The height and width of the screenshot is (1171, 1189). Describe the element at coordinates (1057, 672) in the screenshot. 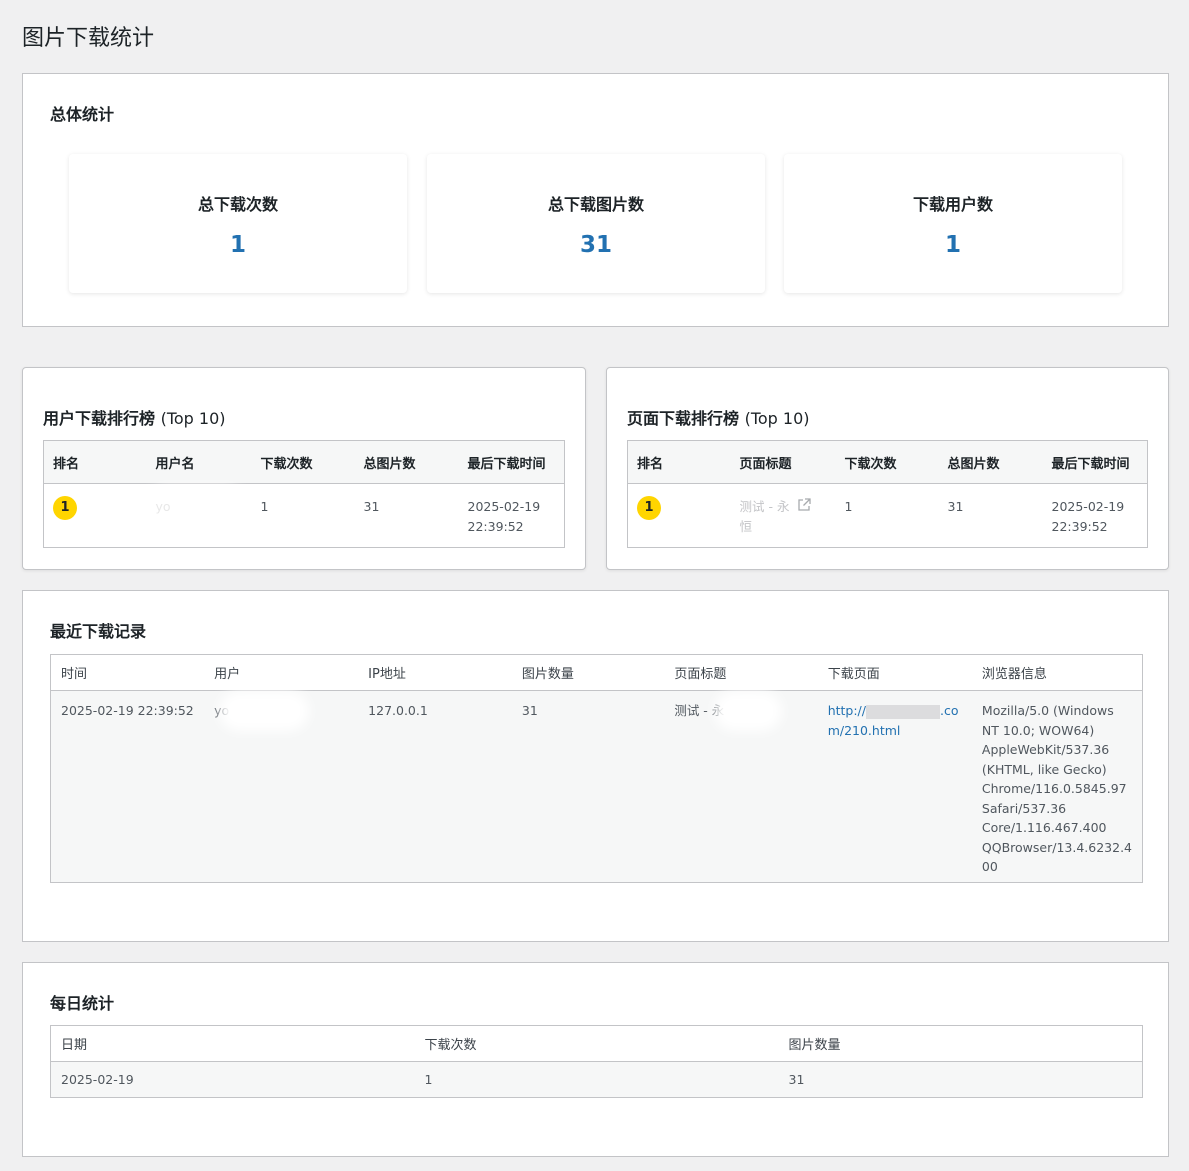

I see `column-header: 浏览器信息` at that location.